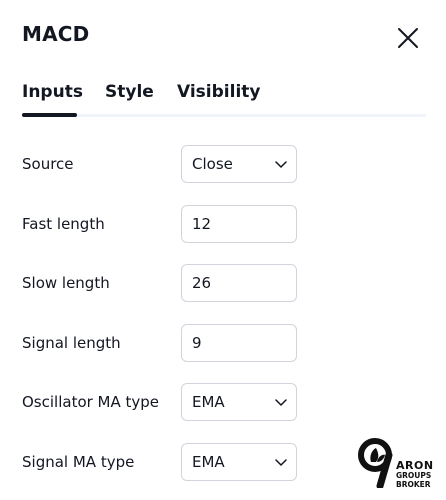 Image resolution: width=446 pixels, height=500 pixels. I want to click on signal-length-value: 9, so click(197, 343).